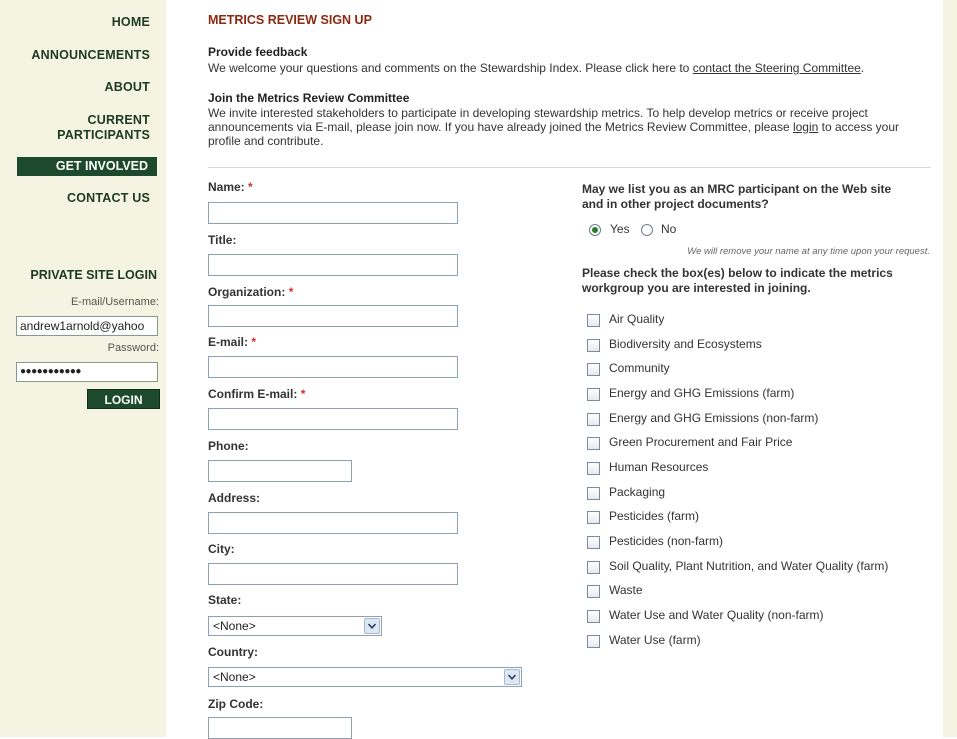  What do you see at coordinates (701, 442) in the screenshot?
I see `workgroup-label: Green Procurement and Fair Price` at bounding box center [701, 442].